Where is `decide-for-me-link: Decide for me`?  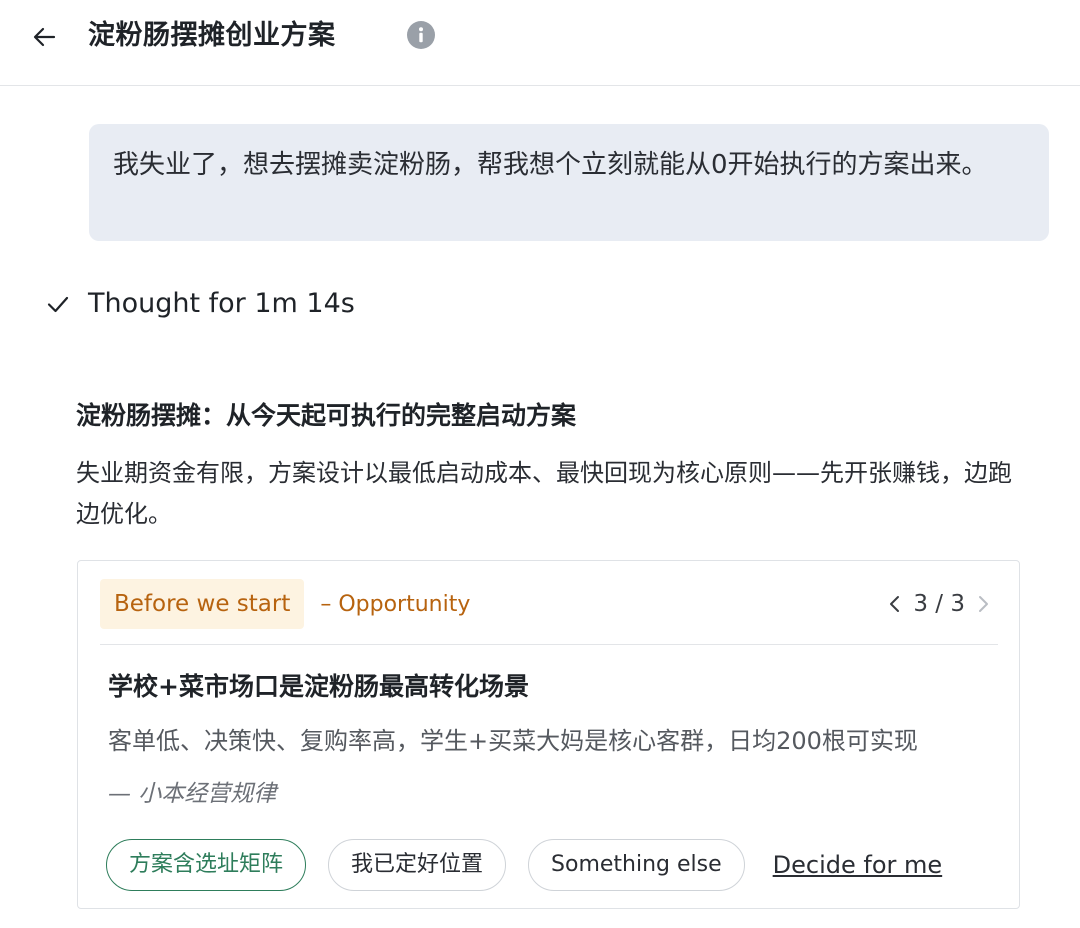 decide-for-me-link: Decide for me is located at coordinates (858, 865).